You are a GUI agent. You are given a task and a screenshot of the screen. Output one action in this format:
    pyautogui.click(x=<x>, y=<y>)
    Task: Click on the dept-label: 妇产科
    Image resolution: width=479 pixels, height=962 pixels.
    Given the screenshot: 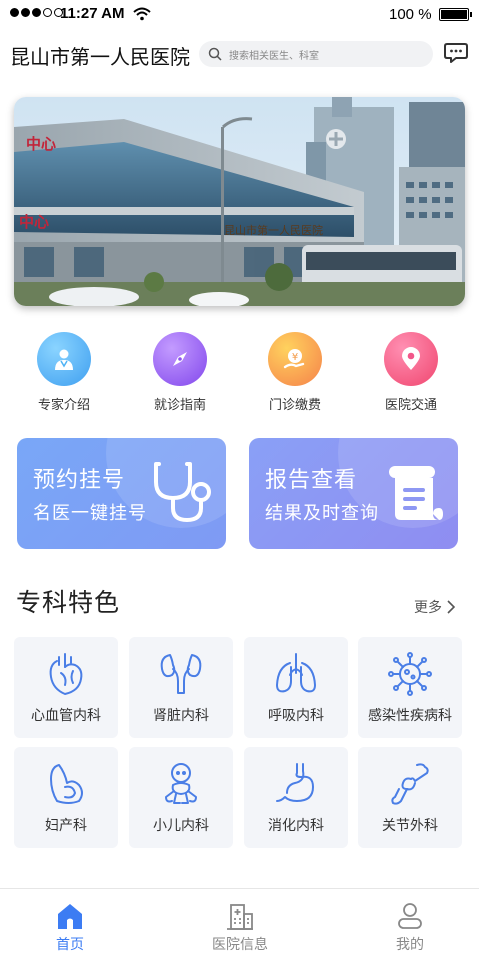 What is the action you would take?
    pyautogui.click(x=66, y=826)
    